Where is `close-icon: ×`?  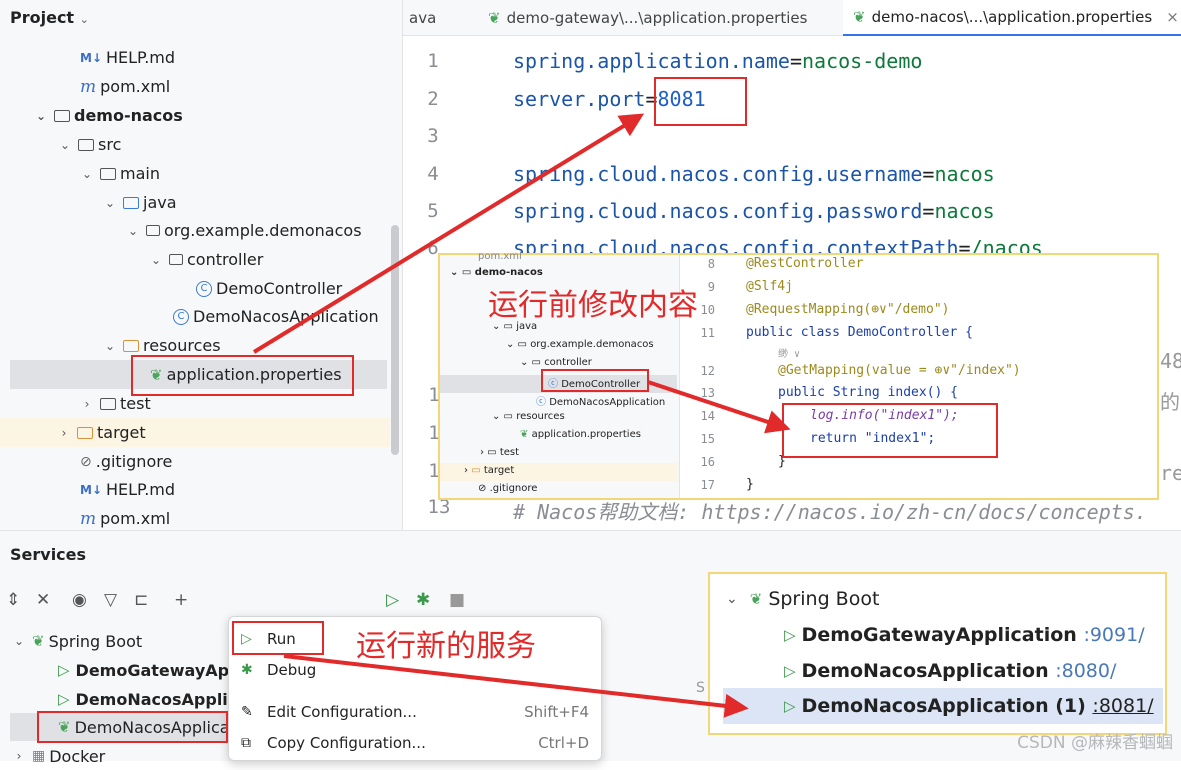
close-icon: × is located at coordinates (1172, 17).